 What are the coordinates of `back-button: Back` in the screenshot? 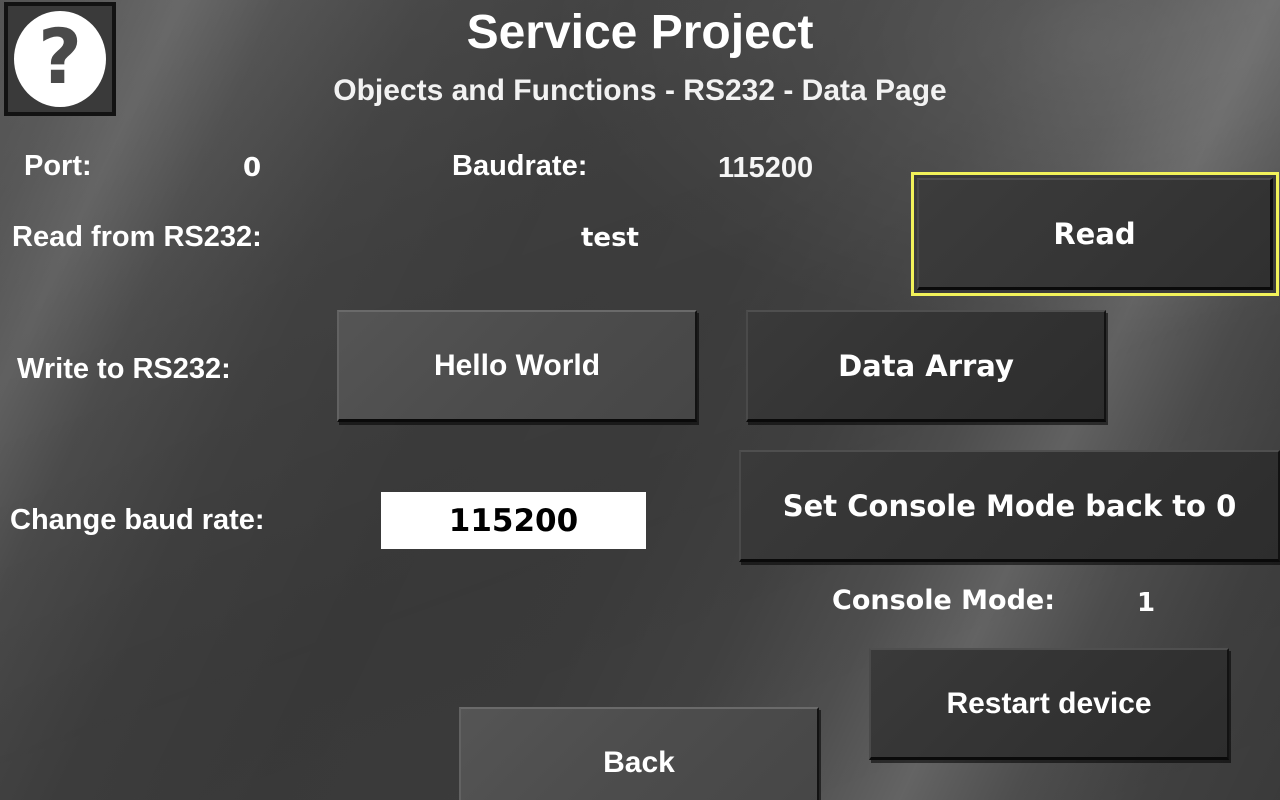 It's located at (639, 753).